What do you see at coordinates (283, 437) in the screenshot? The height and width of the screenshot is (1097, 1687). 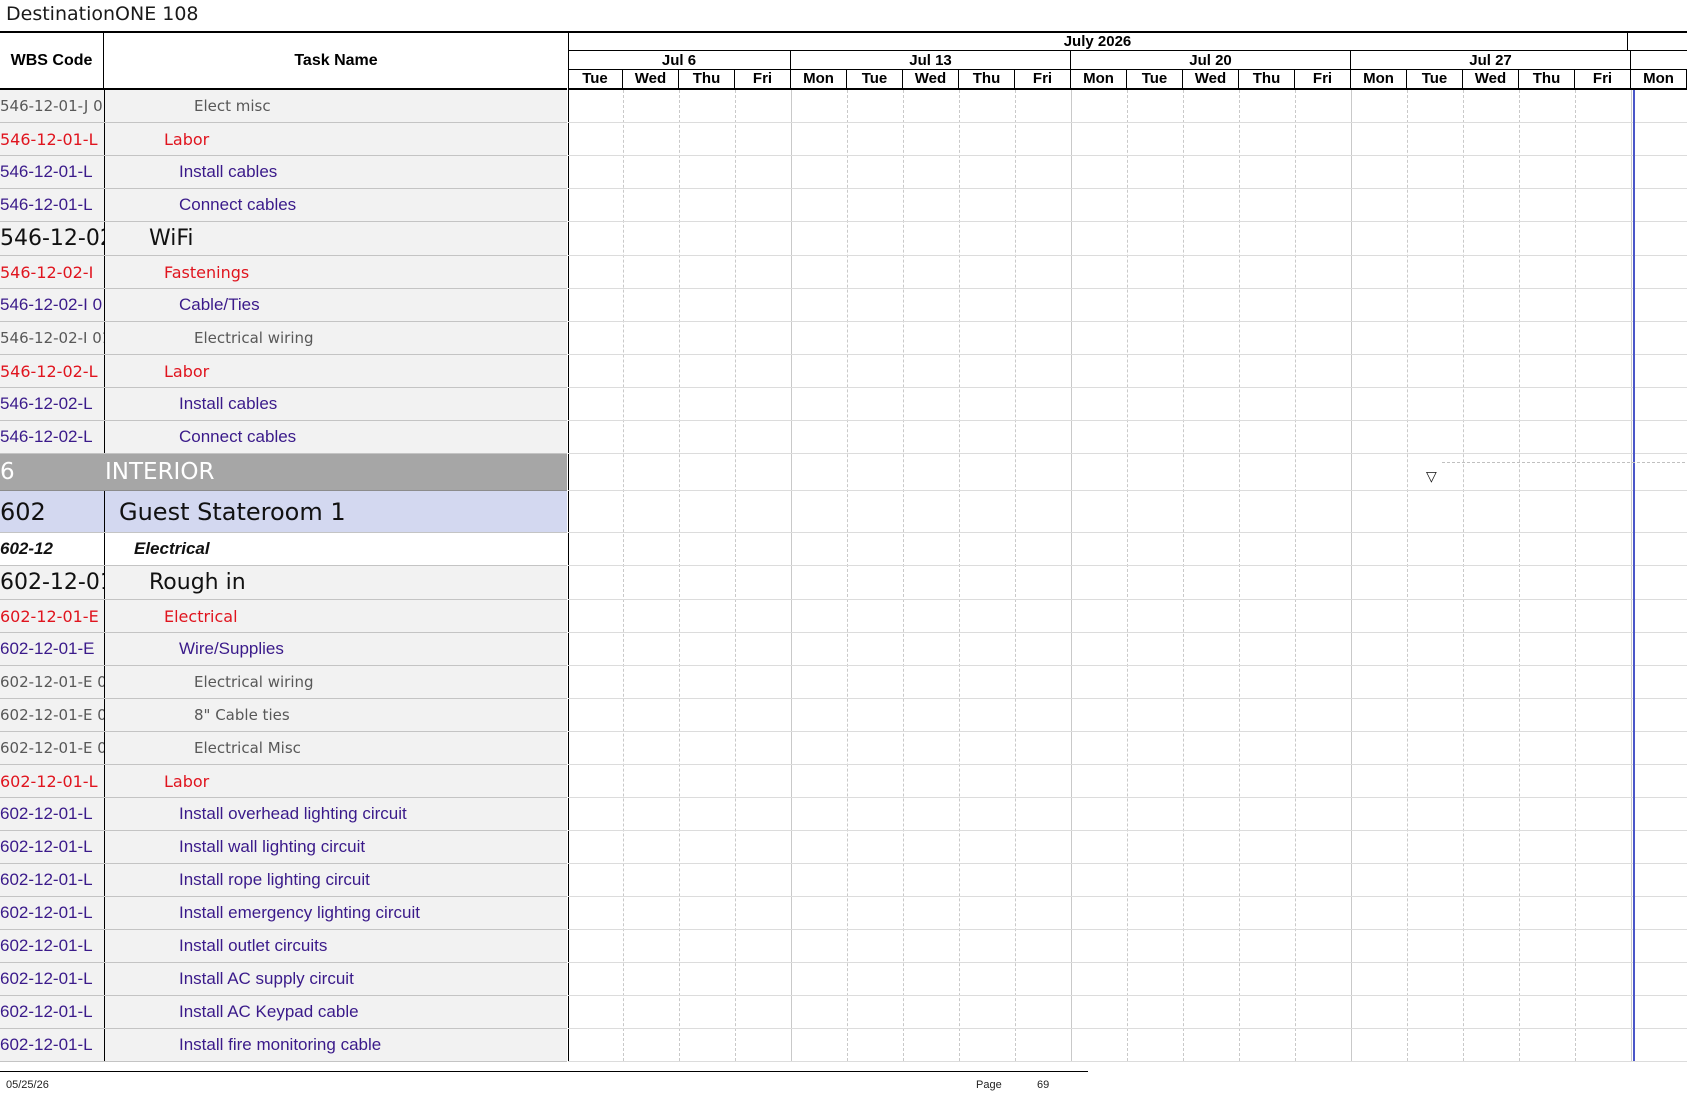 I see `table-row: 546-12-02-L Connect cables` at bounding box center [283, 437].